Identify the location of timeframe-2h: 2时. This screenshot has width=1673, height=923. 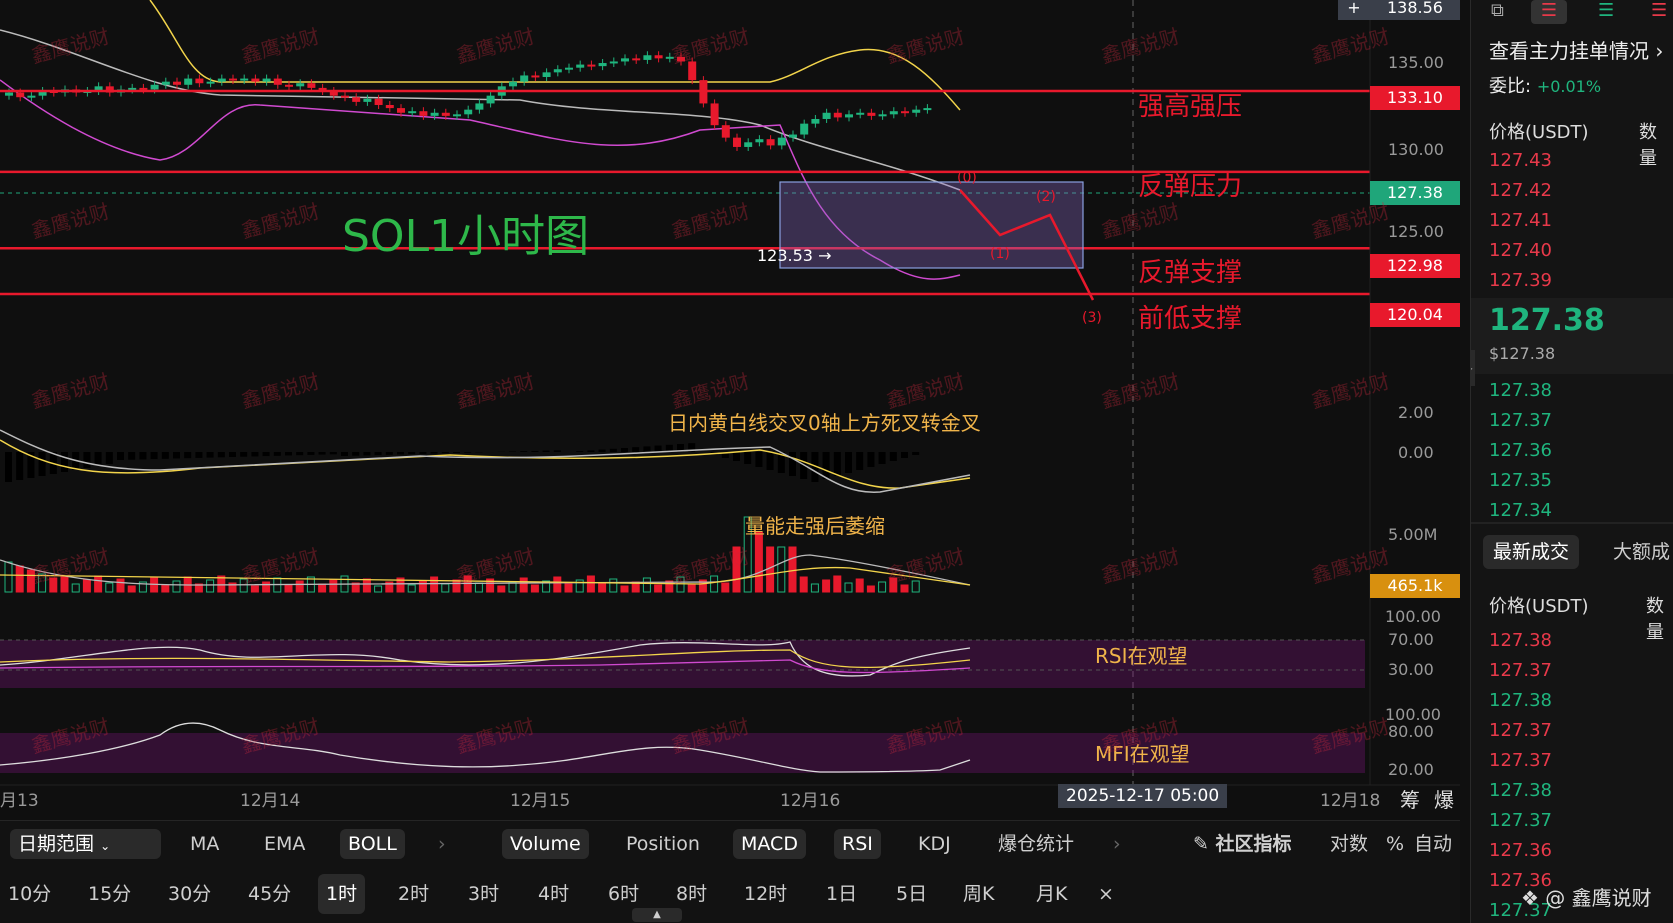
(413, 894).